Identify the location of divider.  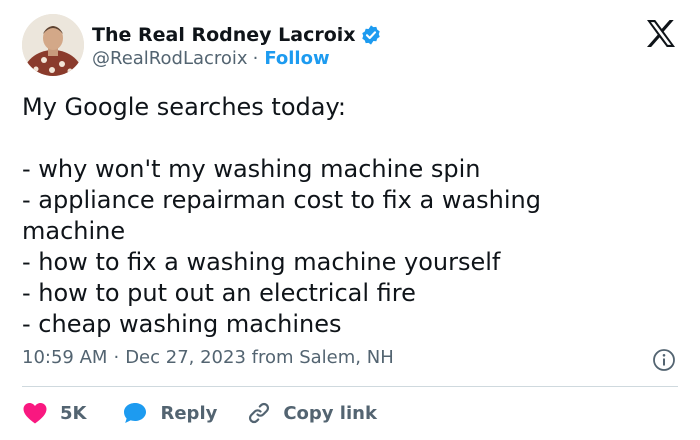
(350, 386).